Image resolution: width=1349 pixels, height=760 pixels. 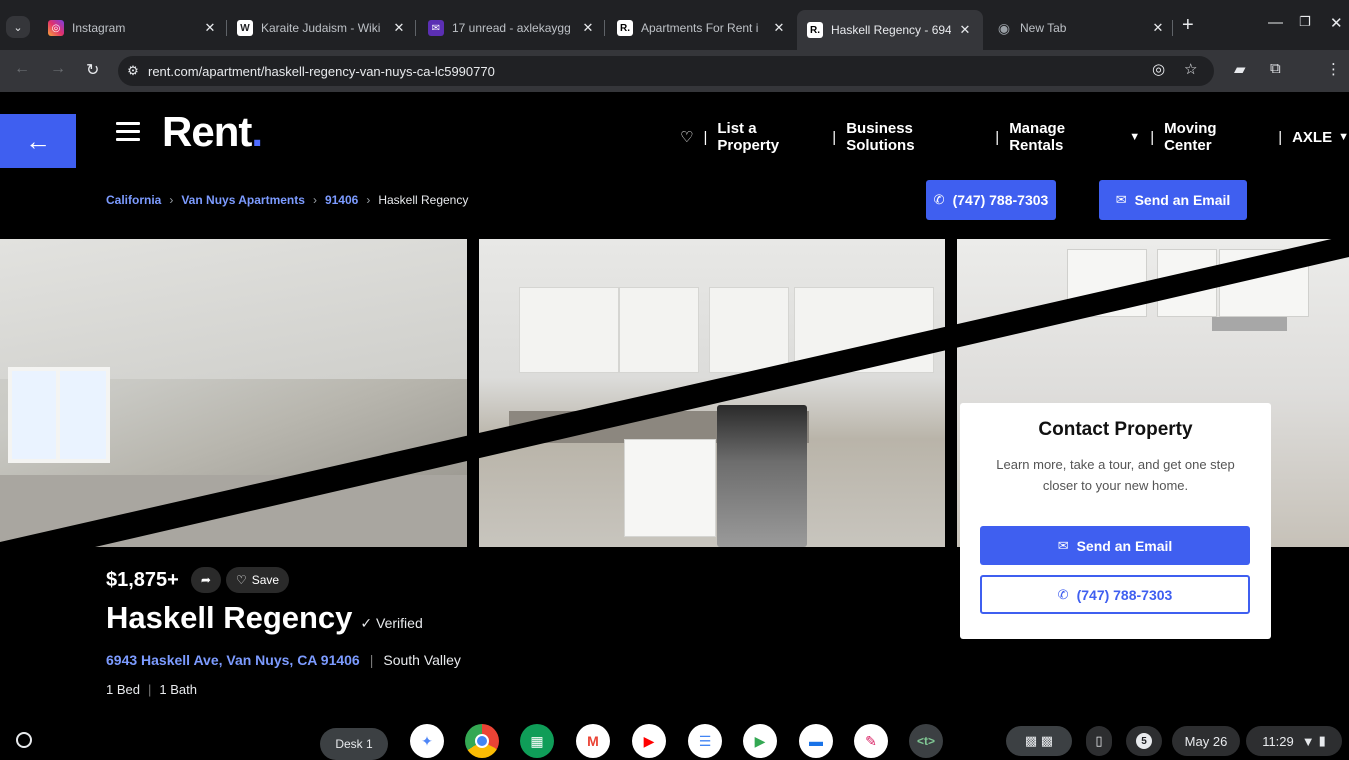 What do you see at coordinates (702, 28) in the screenshot?
I see `tab-apartments: R. Apartments For Rent i ✕` at bounding box center [702, 28].